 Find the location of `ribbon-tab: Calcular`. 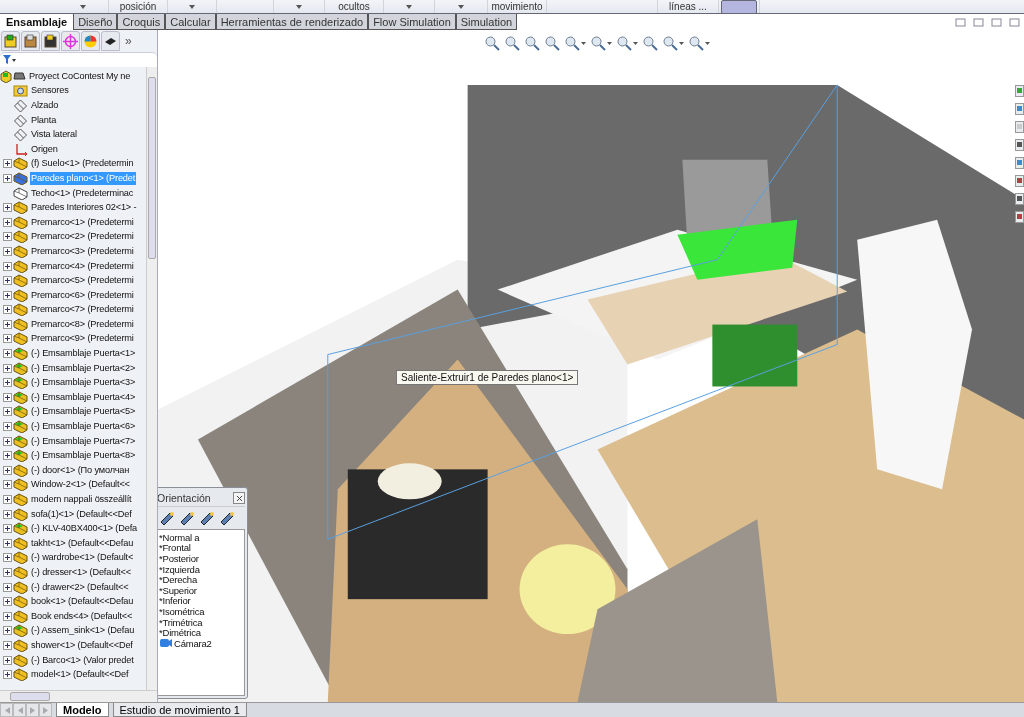

ribbon-tab: Calcular is located at coordinates (190, 22).